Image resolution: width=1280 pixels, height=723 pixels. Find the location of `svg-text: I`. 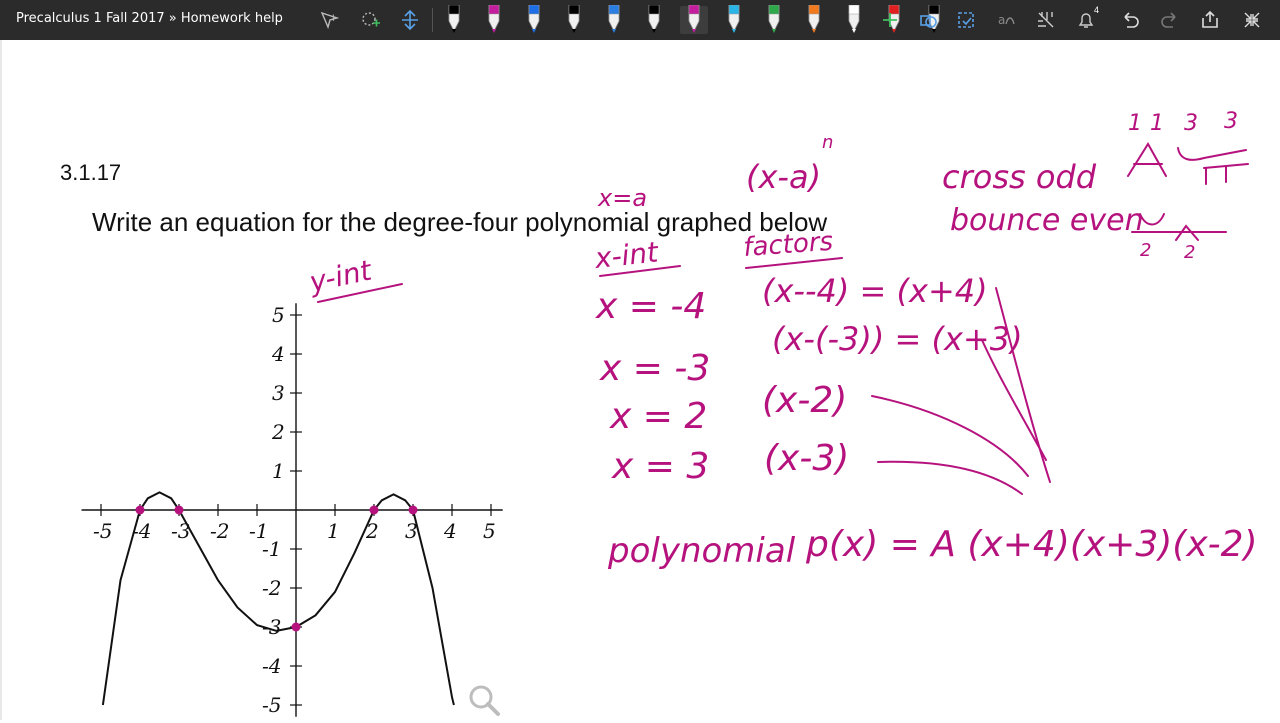

svg-text: I is located at coordinates (333, 19).